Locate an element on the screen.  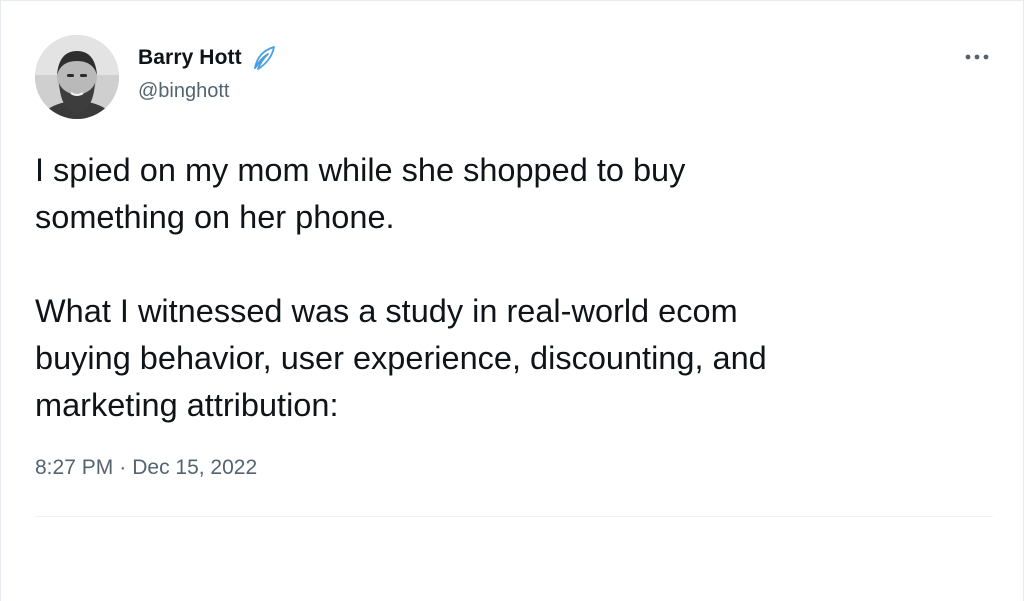
tweet-date: Dec 15, 2022 is located at coordinates (194, 468).